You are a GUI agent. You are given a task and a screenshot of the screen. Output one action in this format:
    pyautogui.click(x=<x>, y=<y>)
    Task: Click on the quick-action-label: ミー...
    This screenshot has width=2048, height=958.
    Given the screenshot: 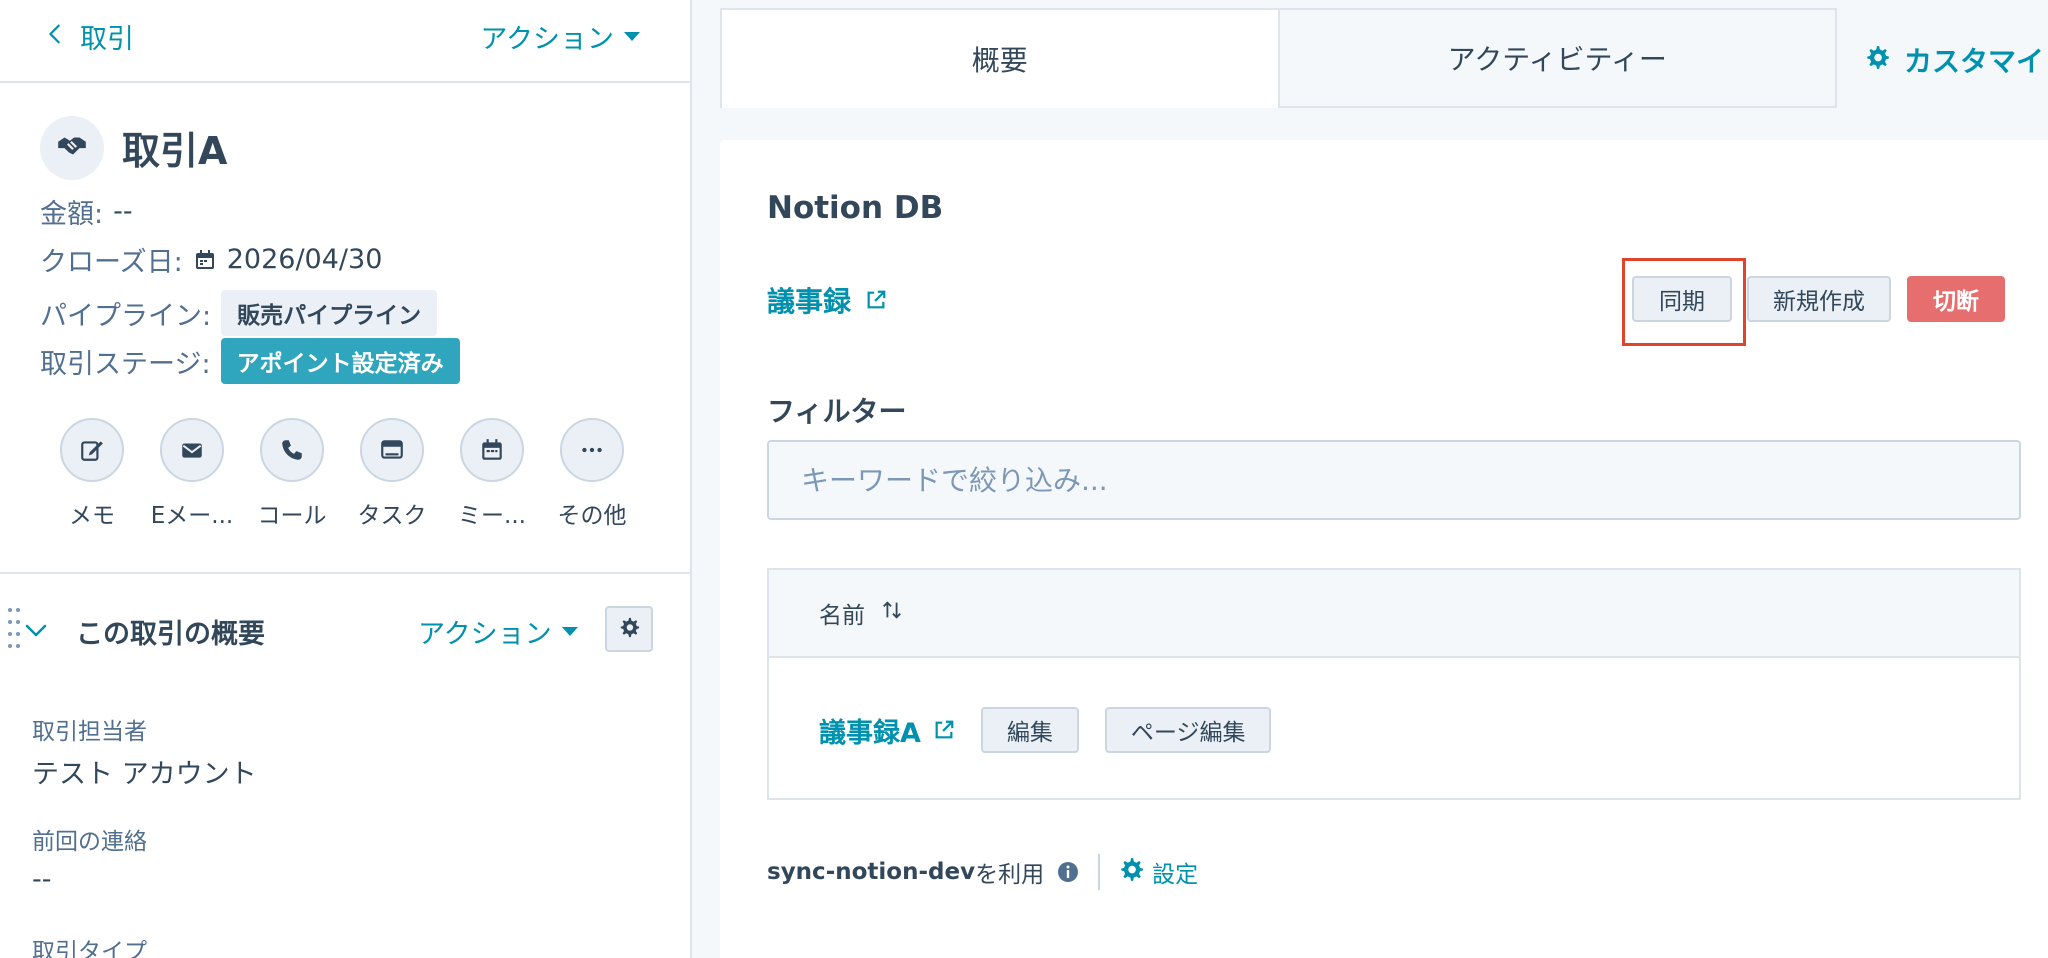 What is the action you would take?
    pyautogui.click(x=492, y=516)
    